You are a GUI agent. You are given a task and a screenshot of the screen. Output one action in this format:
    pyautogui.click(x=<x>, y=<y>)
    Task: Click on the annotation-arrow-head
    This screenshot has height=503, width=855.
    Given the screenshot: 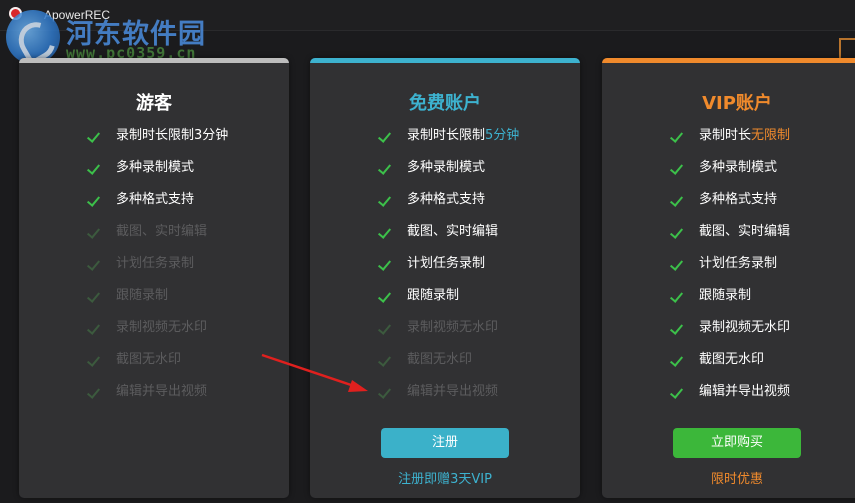 What is the action you would take?
    pyautogui.click(x=358, y=386)
    